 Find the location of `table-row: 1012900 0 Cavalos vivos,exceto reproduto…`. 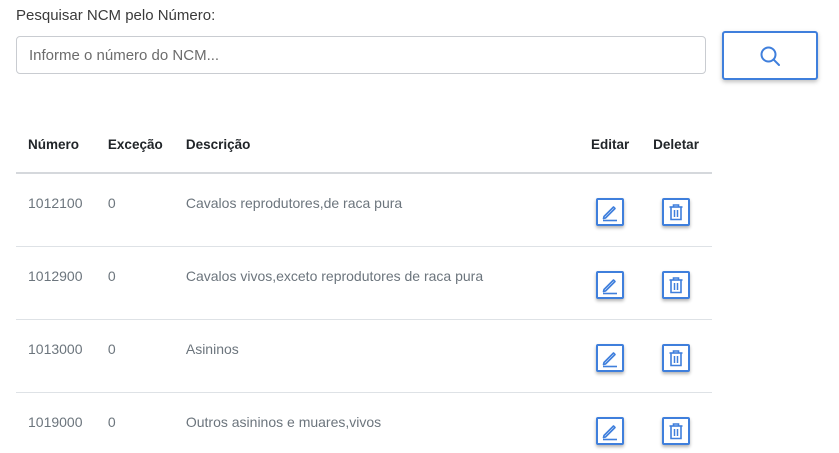

table-row: 1012900 0 Cavalos vivos,exceto reproduto… is located at coordinates (364, 283).